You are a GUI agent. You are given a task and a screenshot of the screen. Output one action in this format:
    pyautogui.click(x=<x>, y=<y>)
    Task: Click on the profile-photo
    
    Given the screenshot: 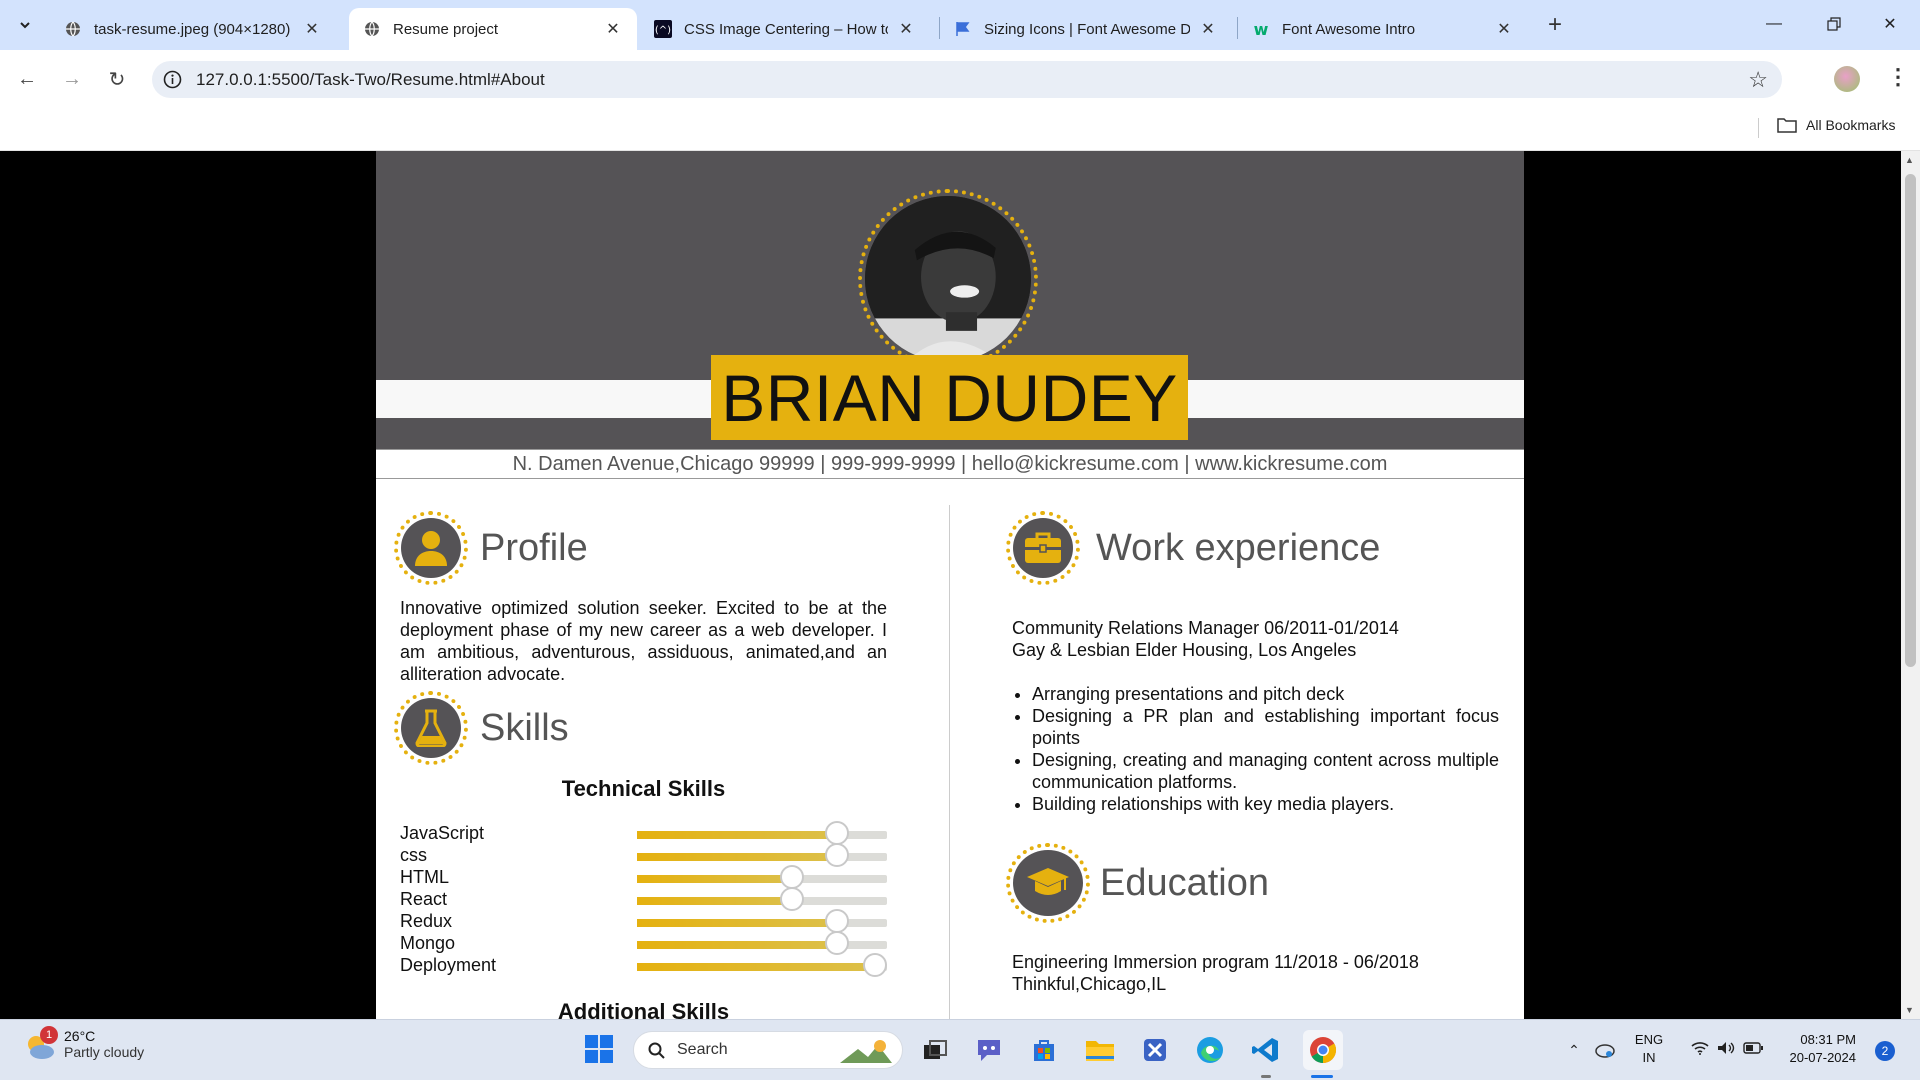 What is the action you would take?
    pyautogui.click(x=948, y=279)
    